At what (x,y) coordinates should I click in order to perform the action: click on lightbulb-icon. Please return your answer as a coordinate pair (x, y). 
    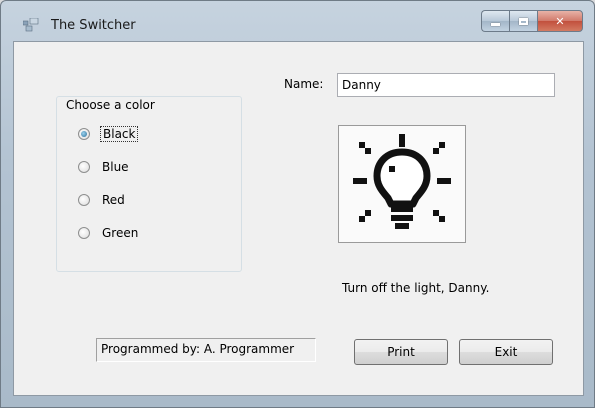
    Looking at the image, I should click on (402, 181).